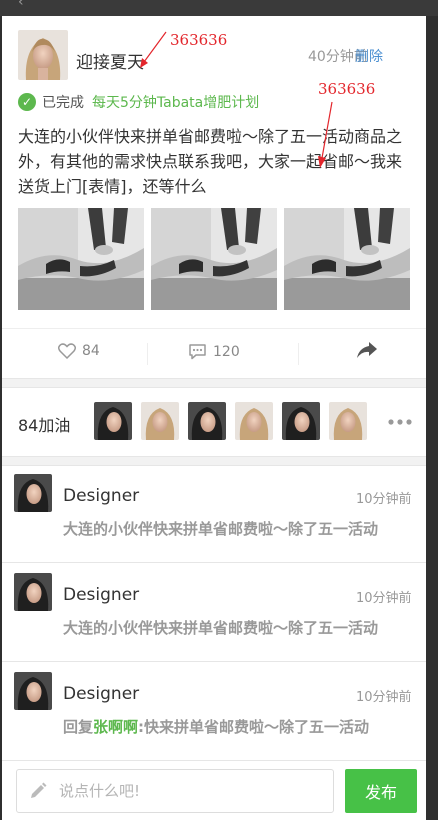 The height and width of the screenshot is (820, 438). I want to click on share-arrow-icon, so click(367, 350).